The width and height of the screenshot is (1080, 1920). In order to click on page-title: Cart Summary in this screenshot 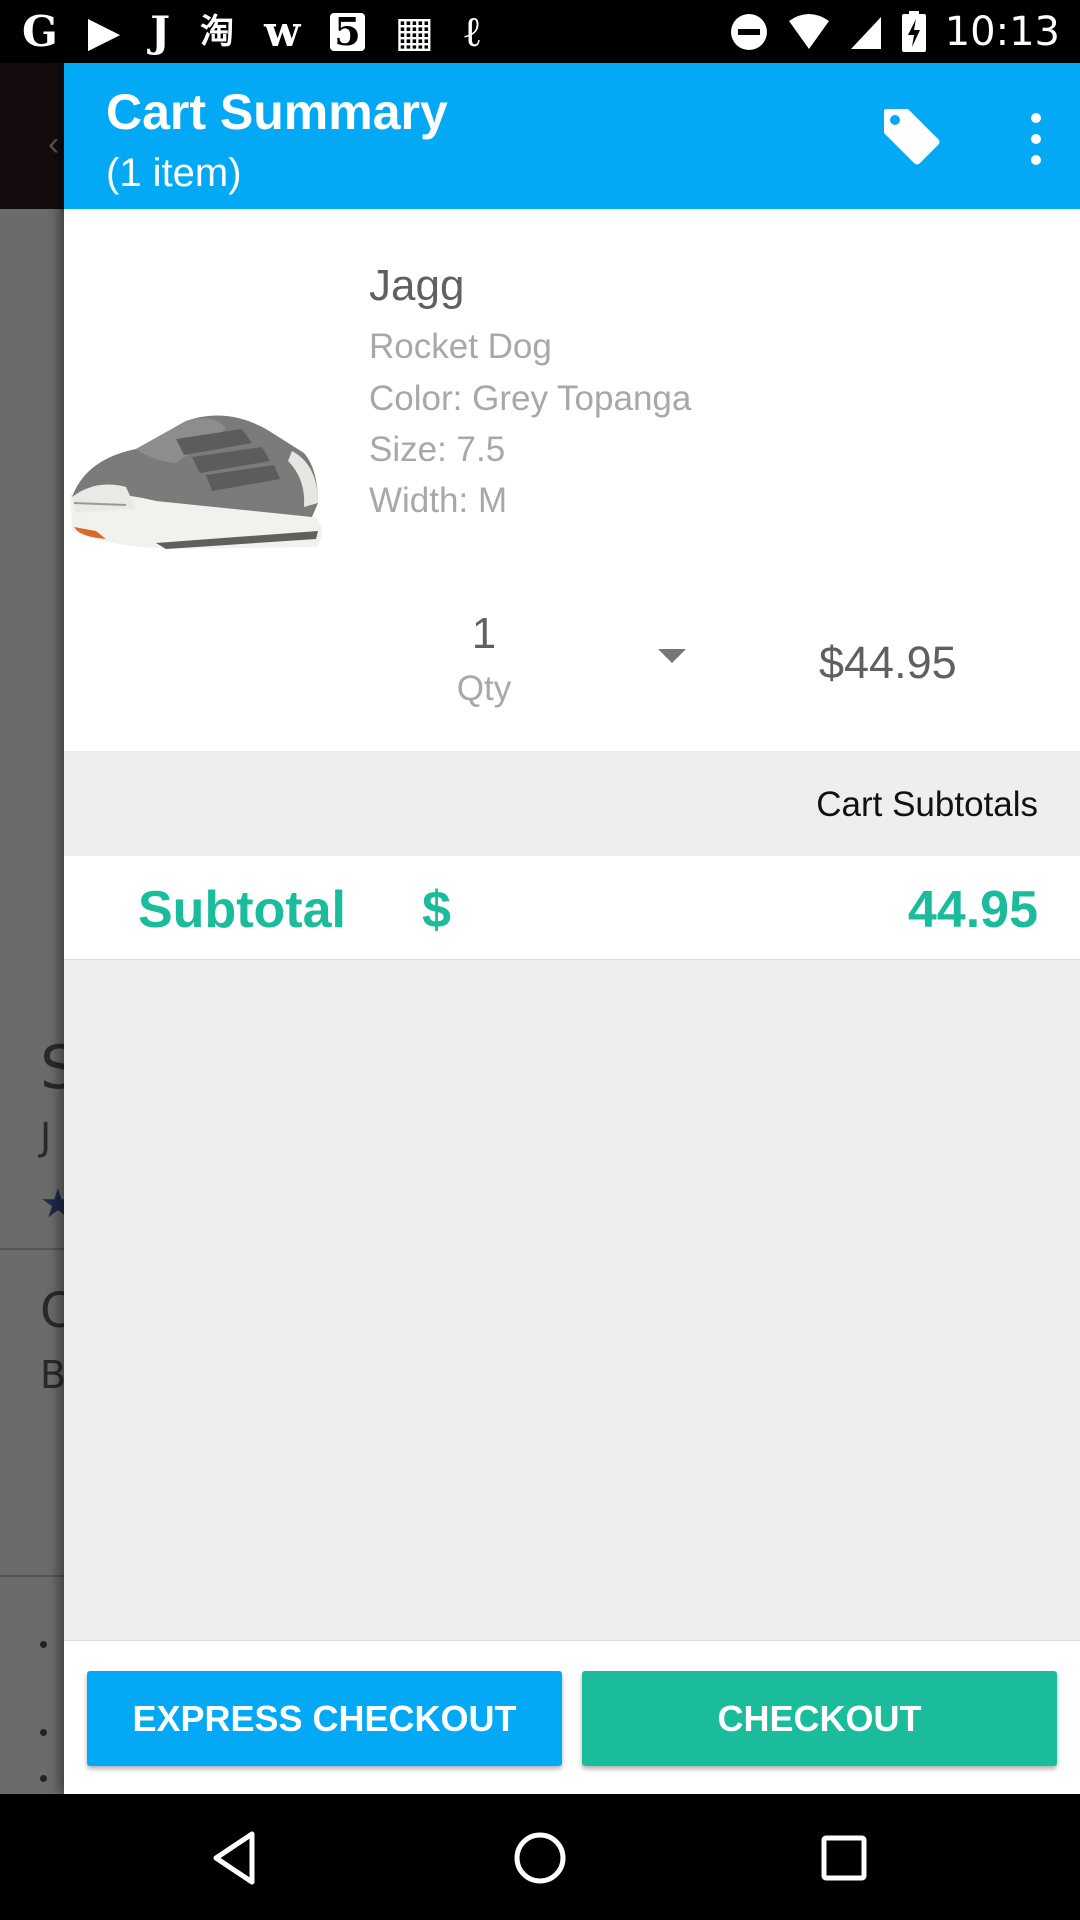, I will do `click(277, 112)`.